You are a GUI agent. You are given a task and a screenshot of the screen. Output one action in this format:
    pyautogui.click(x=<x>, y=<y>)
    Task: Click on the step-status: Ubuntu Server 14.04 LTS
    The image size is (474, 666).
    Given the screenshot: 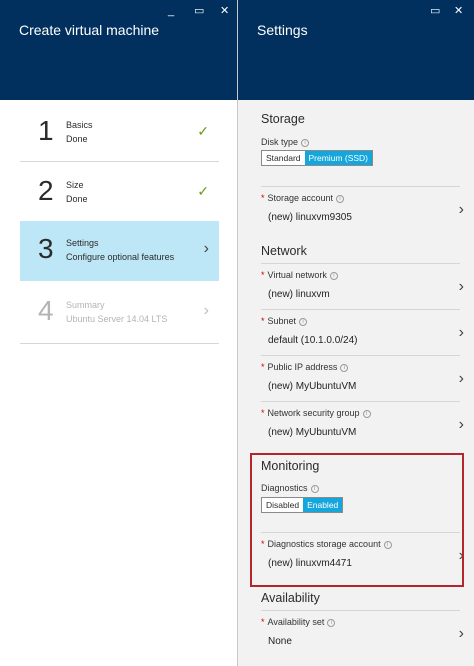 What is the action you would take?
    pyautogui.click(x=117, y=319)
    